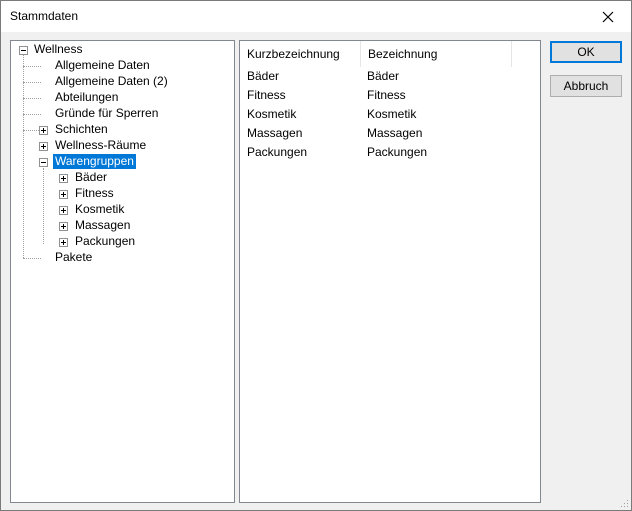 This screenshot has width=632, height=511. What do you see at coordinates (91, 177) in the screenshot?
I see `tree-node-label: Bäder` at bounding box center [91, 177].